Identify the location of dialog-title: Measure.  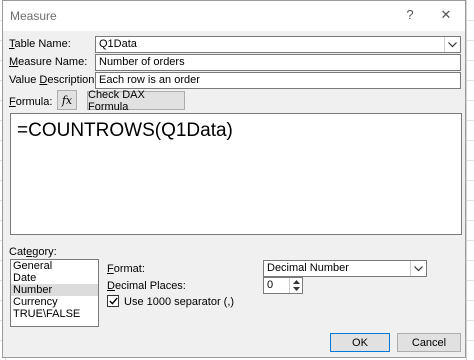
(33, 16).